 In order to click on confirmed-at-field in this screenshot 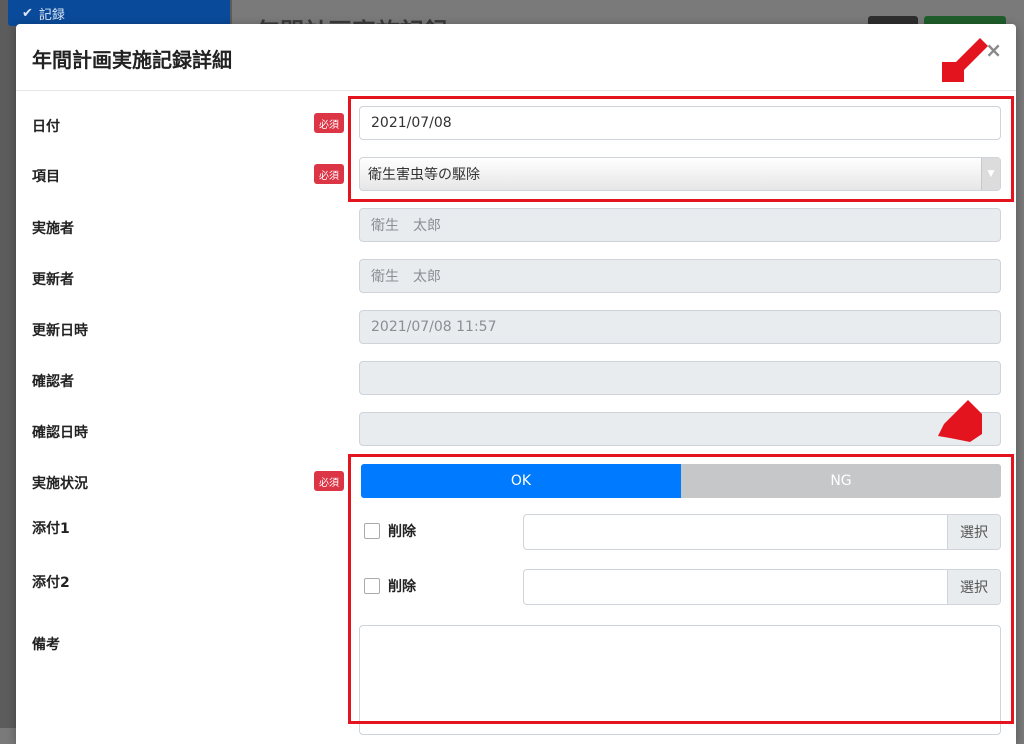, I will do `click(680, 429)`.